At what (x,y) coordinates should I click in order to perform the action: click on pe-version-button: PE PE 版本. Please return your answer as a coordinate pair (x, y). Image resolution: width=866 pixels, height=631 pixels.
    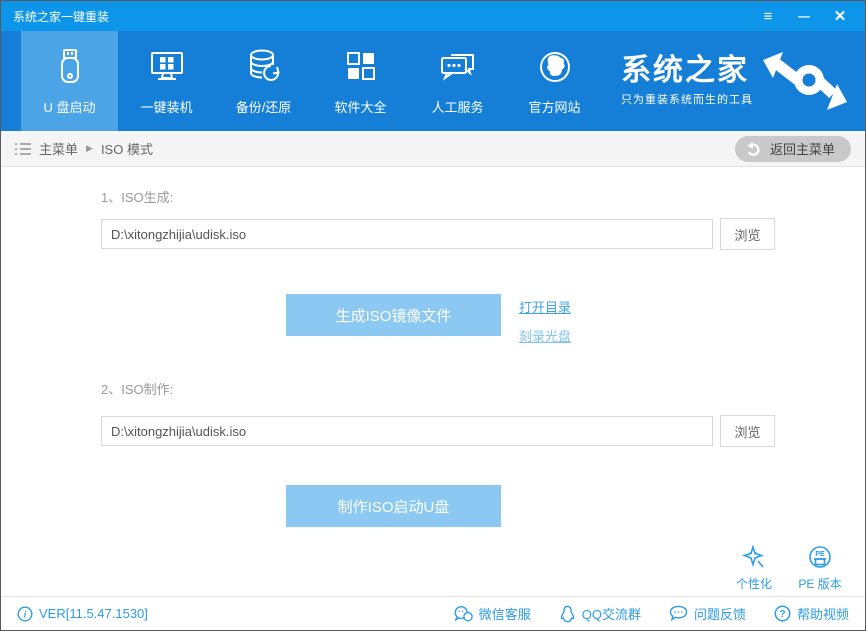
    Looking at the image, I should click on (820, 568).